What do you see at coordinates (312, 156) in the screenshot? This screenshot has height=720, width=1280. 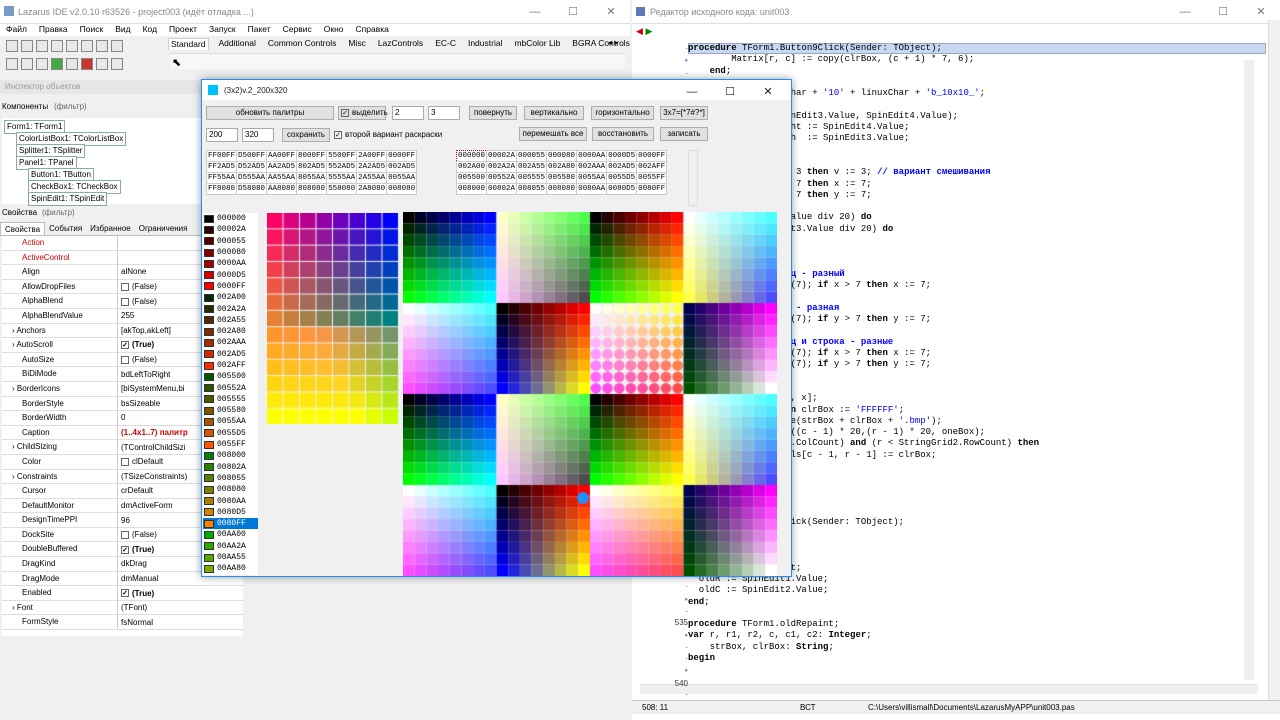 I see `grid-cell: 8000FF` at bounding box center [312, 156].